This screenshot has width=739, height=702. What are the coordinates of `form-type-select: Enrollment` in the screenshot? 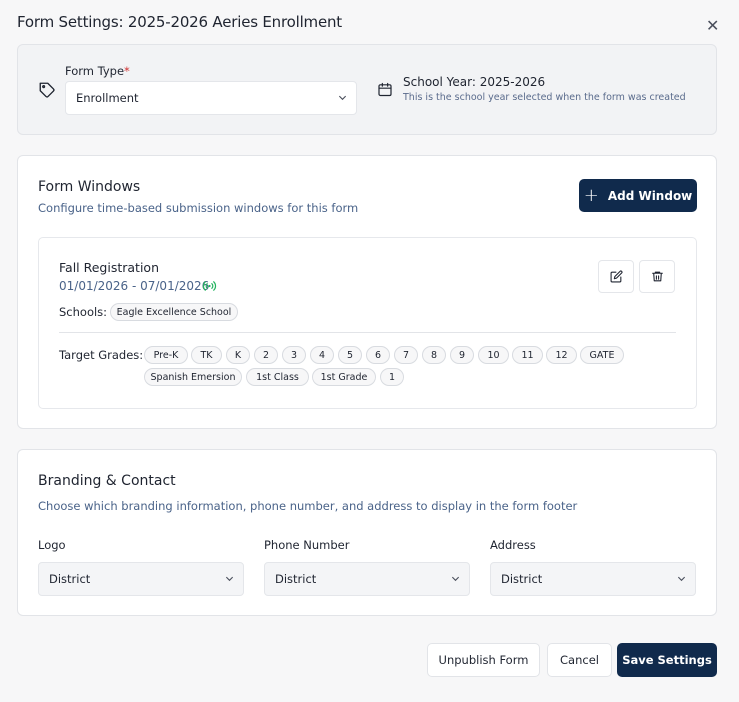 It's located at (211, 98).